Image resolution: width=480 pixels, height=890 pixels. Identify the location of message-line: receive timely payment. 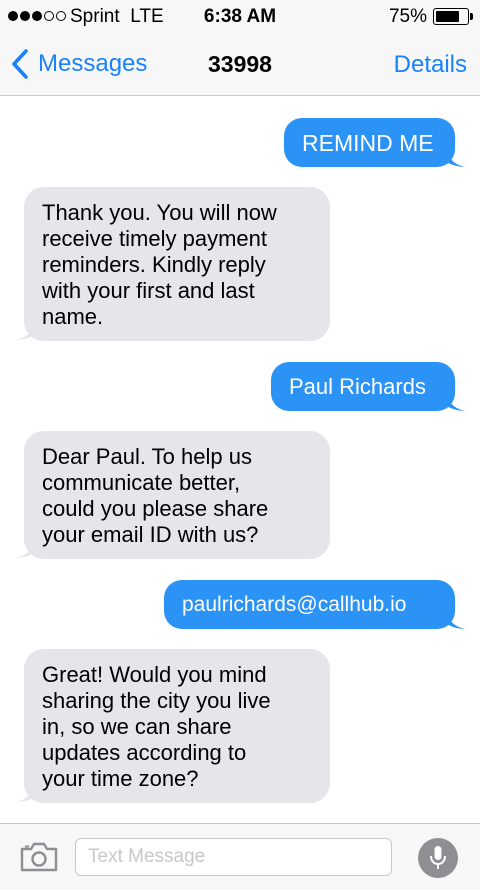
(154, 238).